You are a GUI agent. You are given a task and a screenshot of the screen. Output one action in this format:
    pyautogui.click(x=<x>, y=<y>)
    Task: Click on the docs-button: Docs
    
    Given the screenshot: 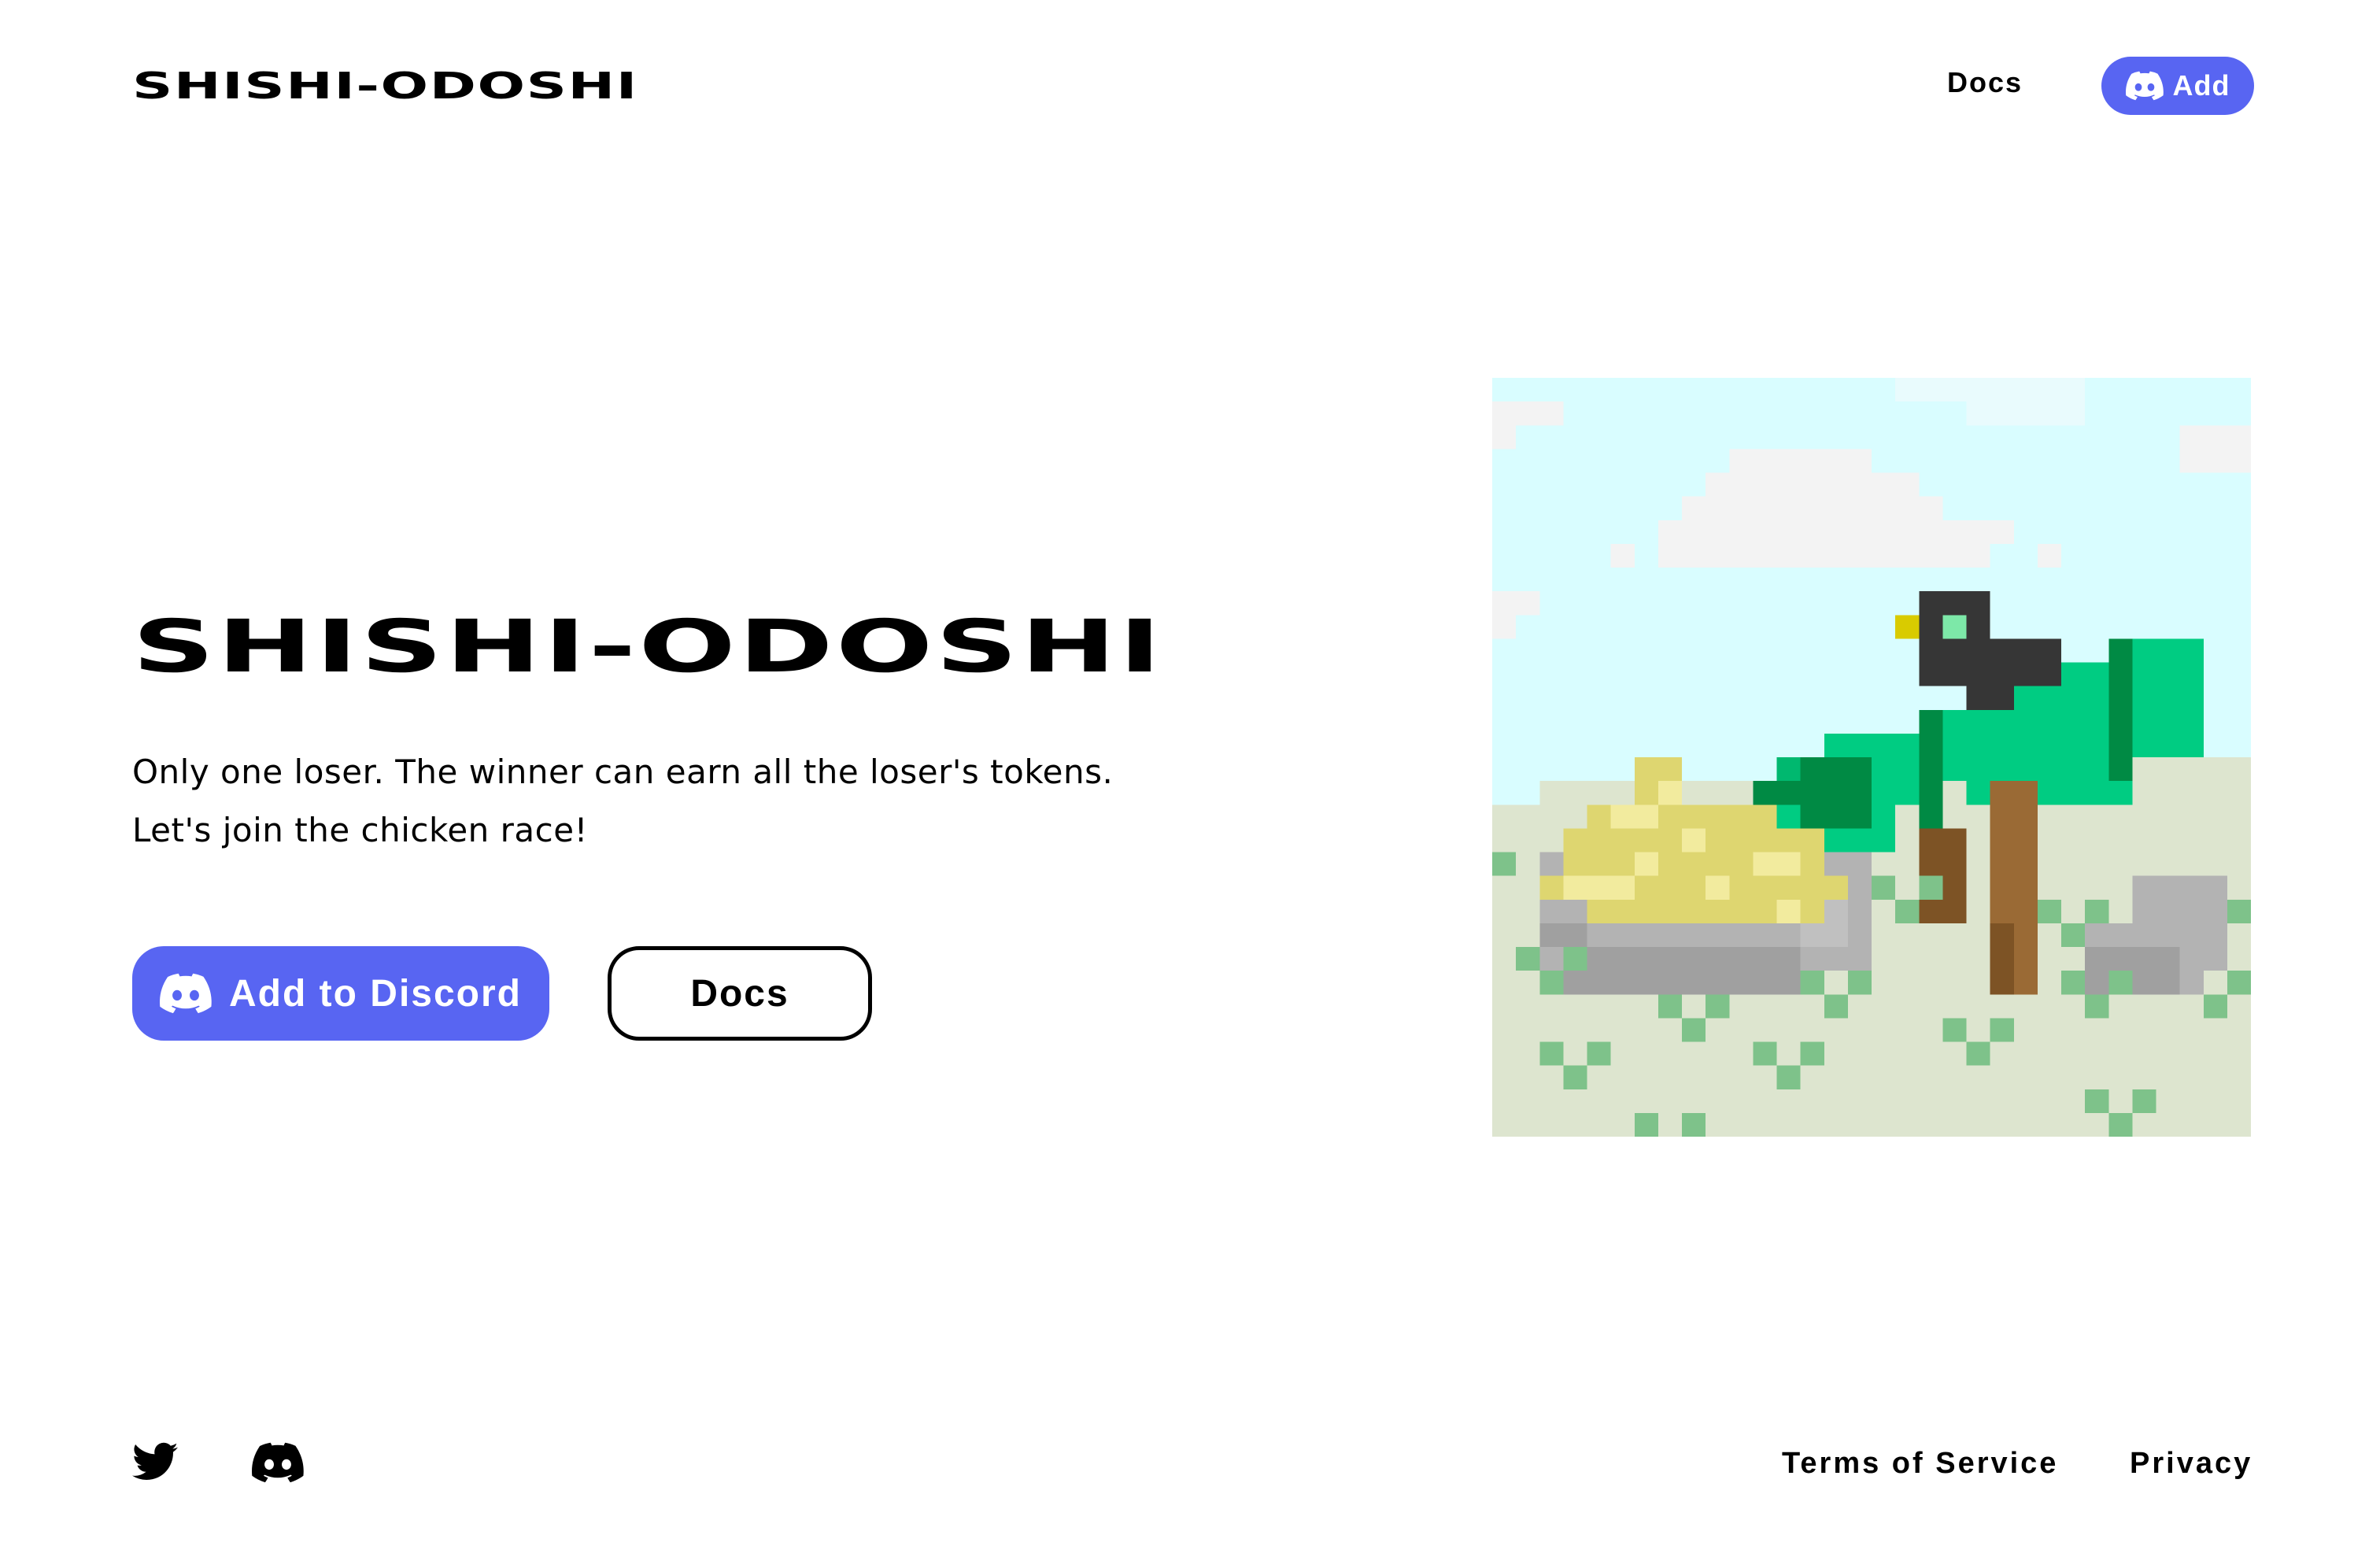 What is the action you would take?
    pyautogui.click(x=740, y=993)
    